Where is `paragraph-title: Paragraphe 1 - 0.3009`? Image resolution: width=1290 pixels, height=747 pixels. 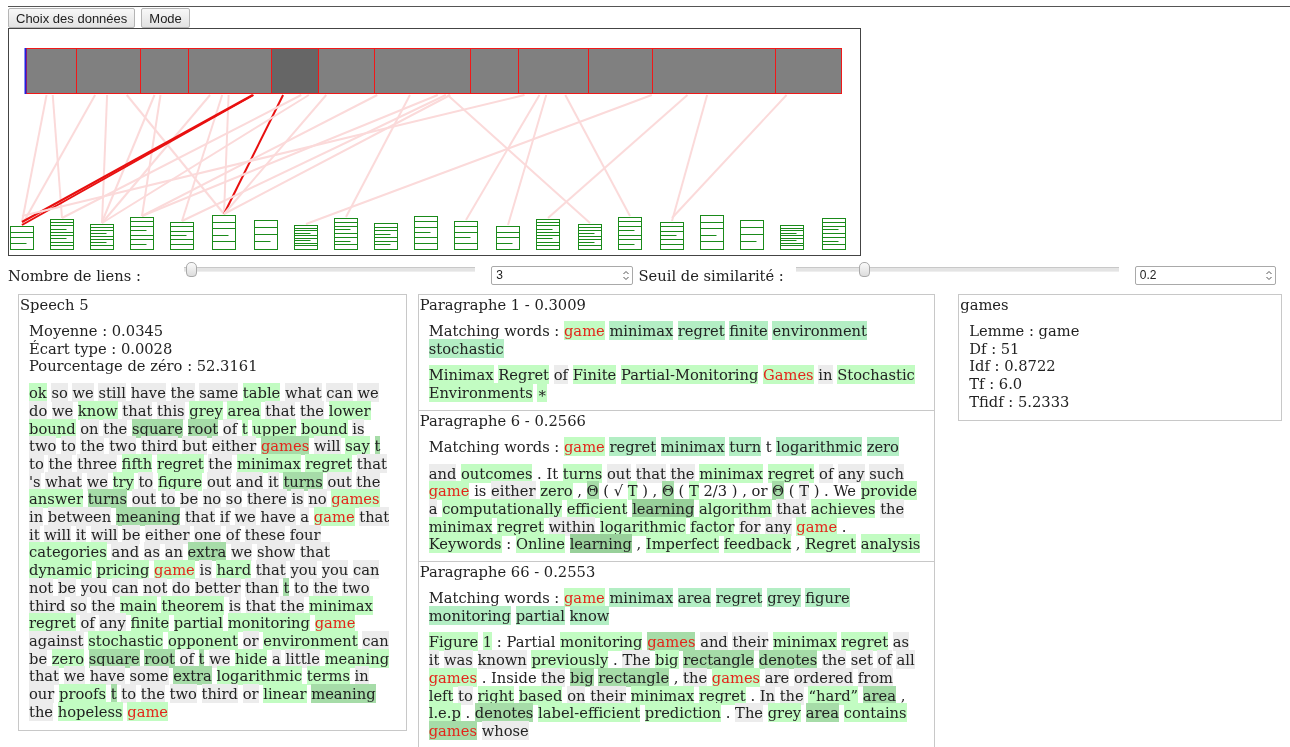
paragraph-title: Paragraphe 1 - 0.3009 is located at coordinates (502, 304).